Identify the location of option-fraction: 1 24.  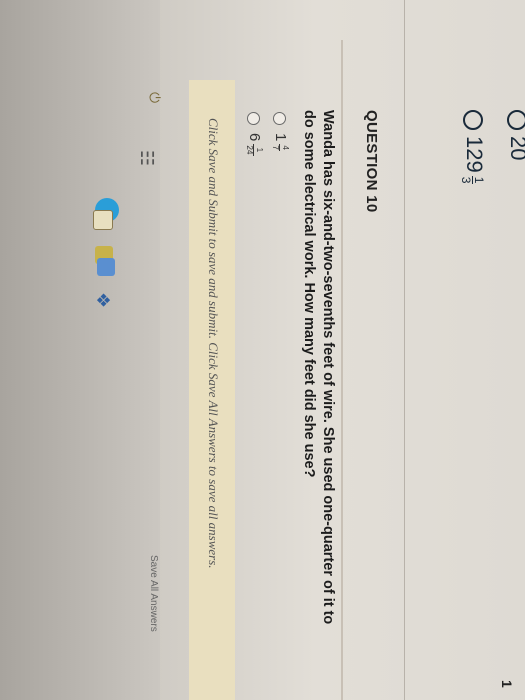
(254, 150).